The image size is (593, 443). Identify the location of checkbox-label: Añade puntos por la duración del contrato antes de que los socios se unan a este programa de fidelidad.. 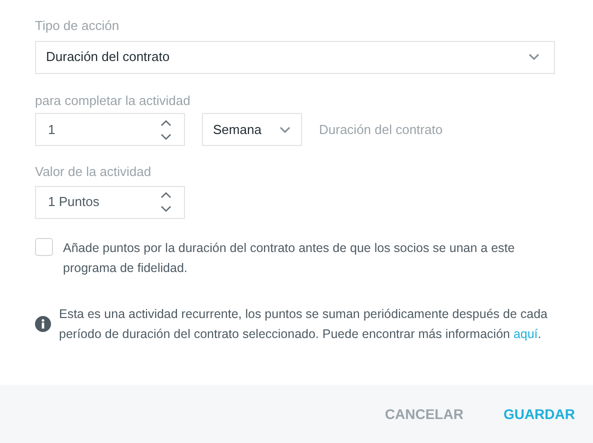
(289, 258).